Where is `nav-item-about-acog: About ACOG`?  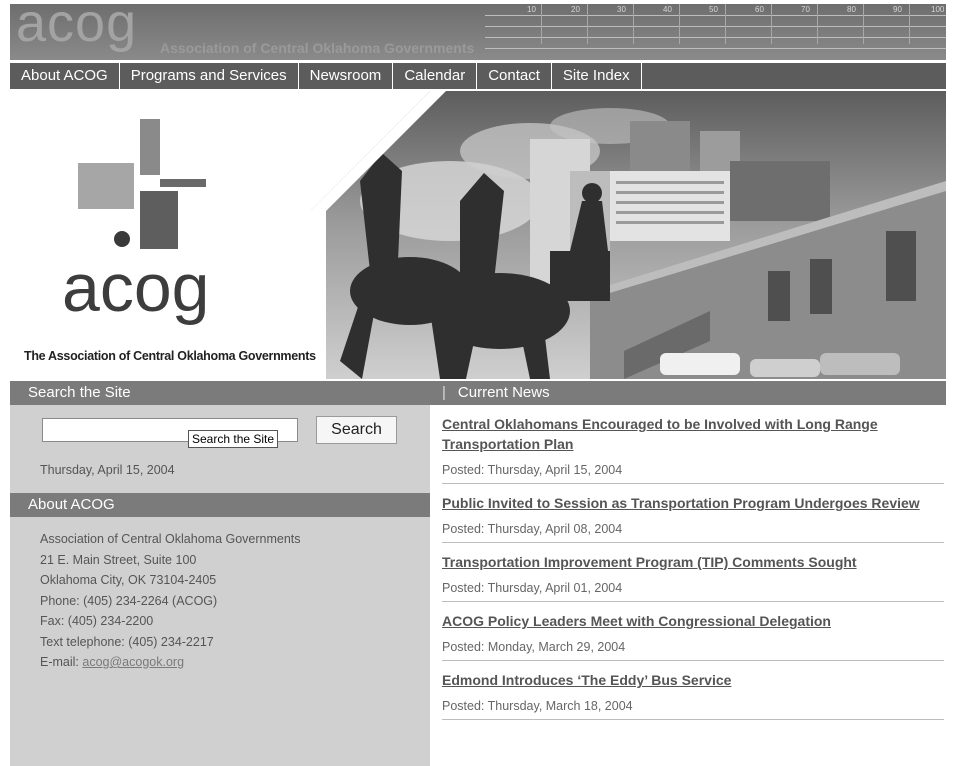
nav-item-about-acog: About ACOG is located at coordinates (65, 76).